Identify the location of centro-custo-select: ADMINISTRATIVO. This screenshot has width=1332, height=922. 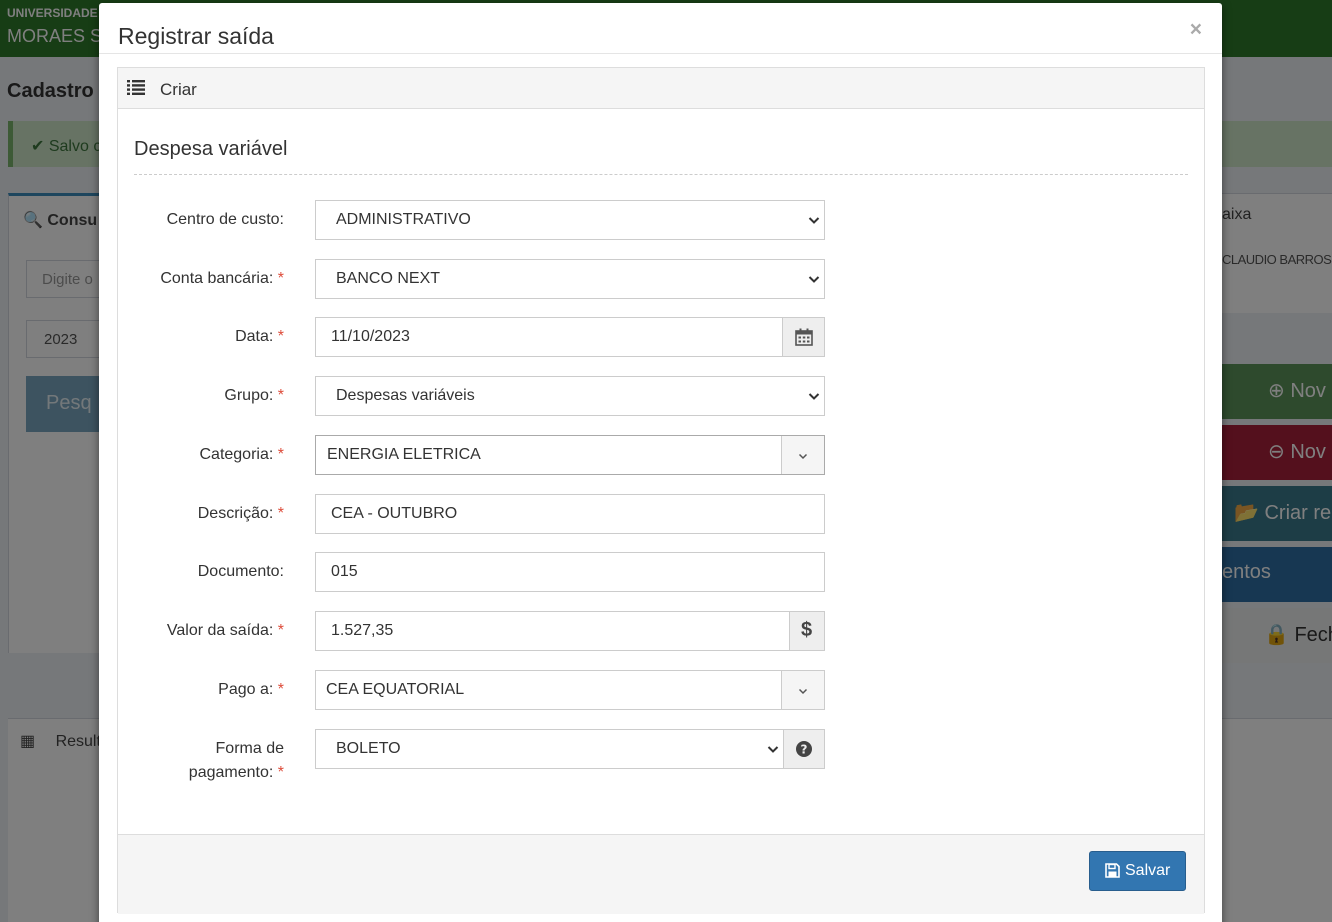
(570, 220).